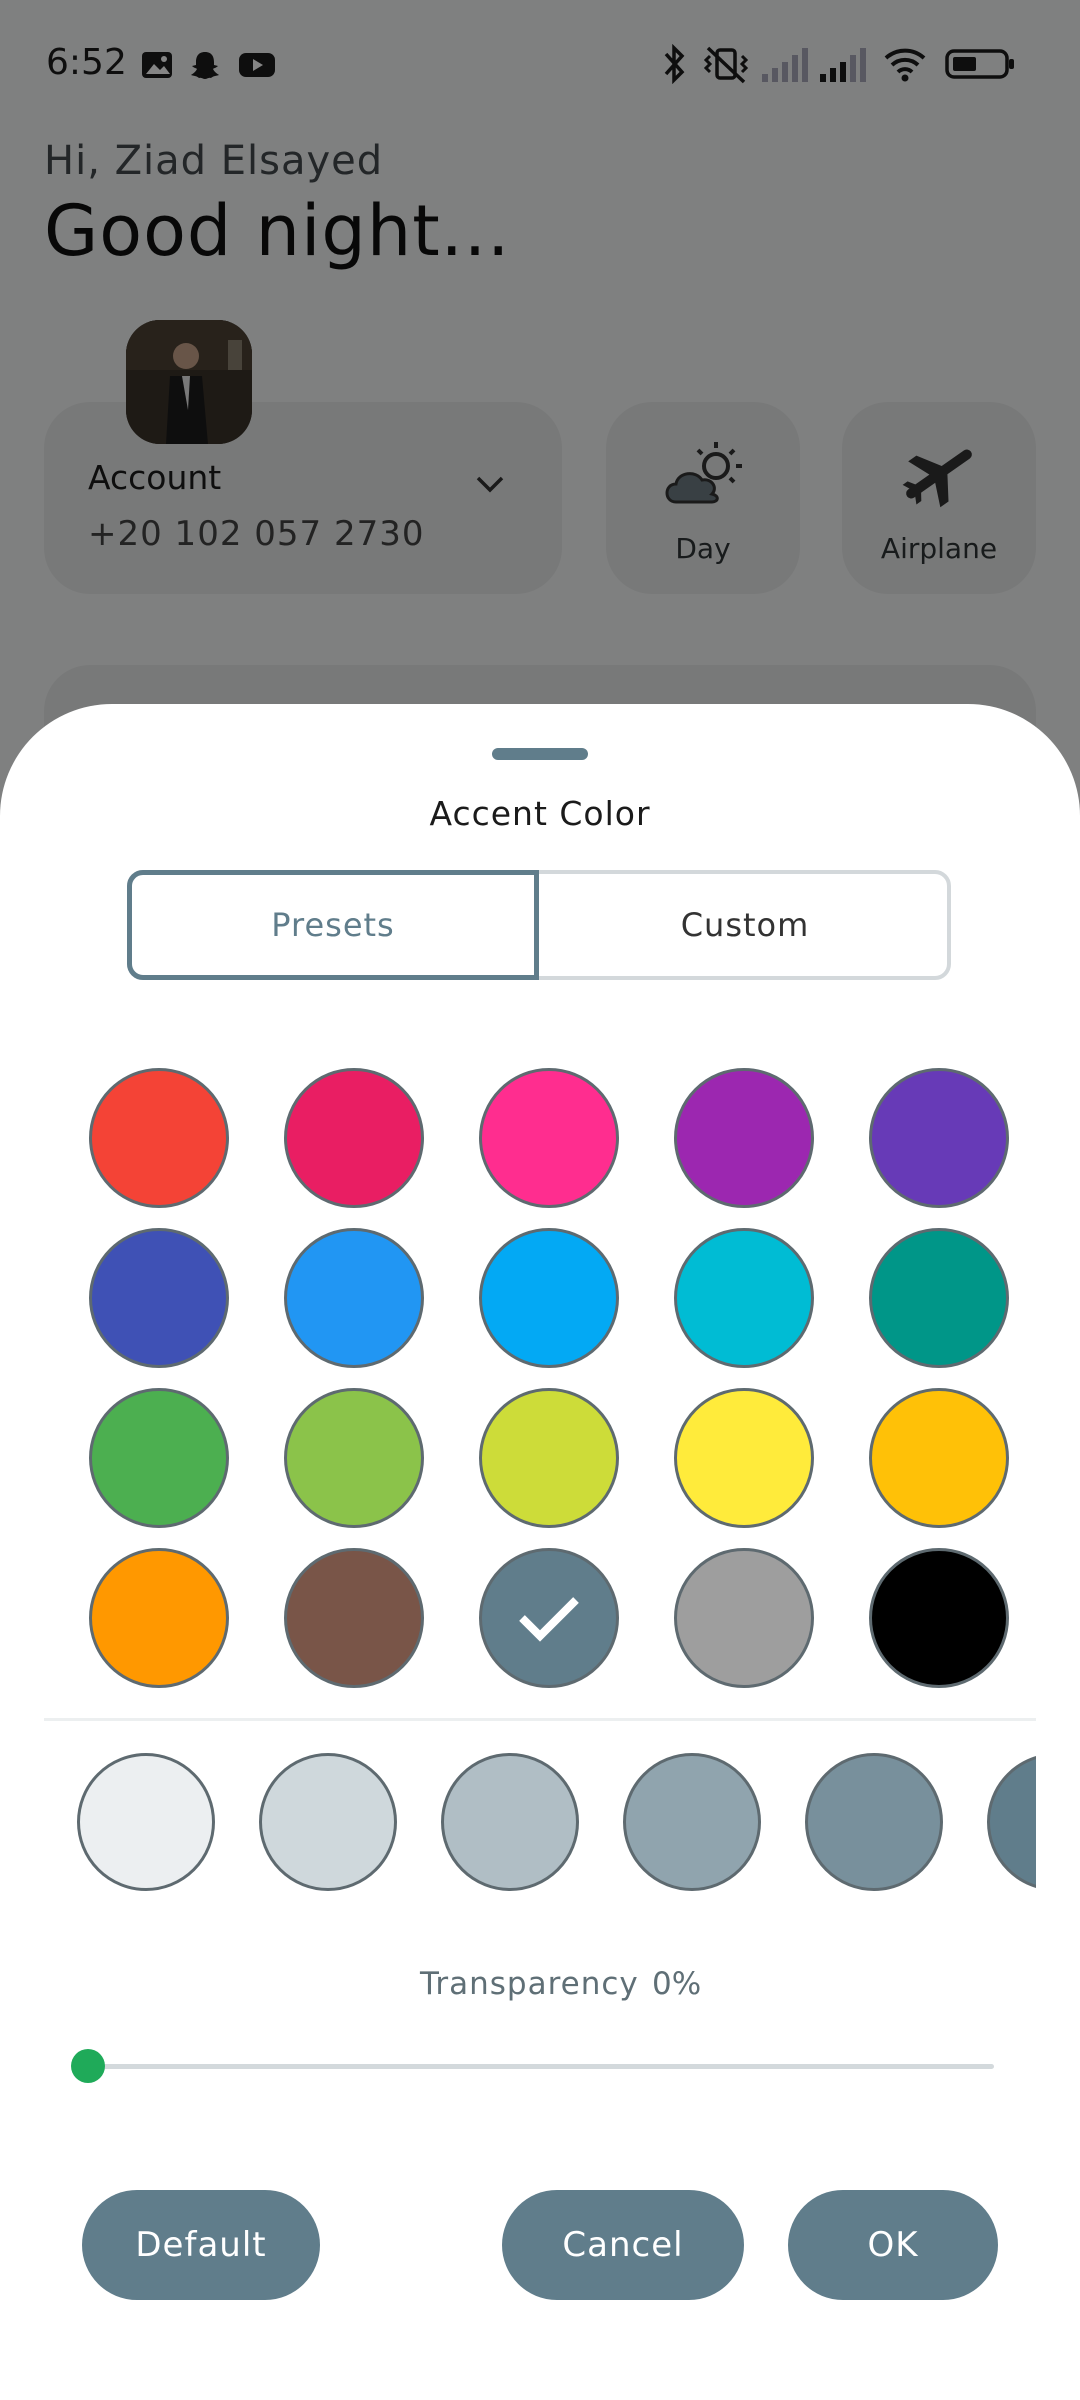 This screenshot has height=2400, width=1080. I want to click on ok-button: OK, so click(893, 2245).